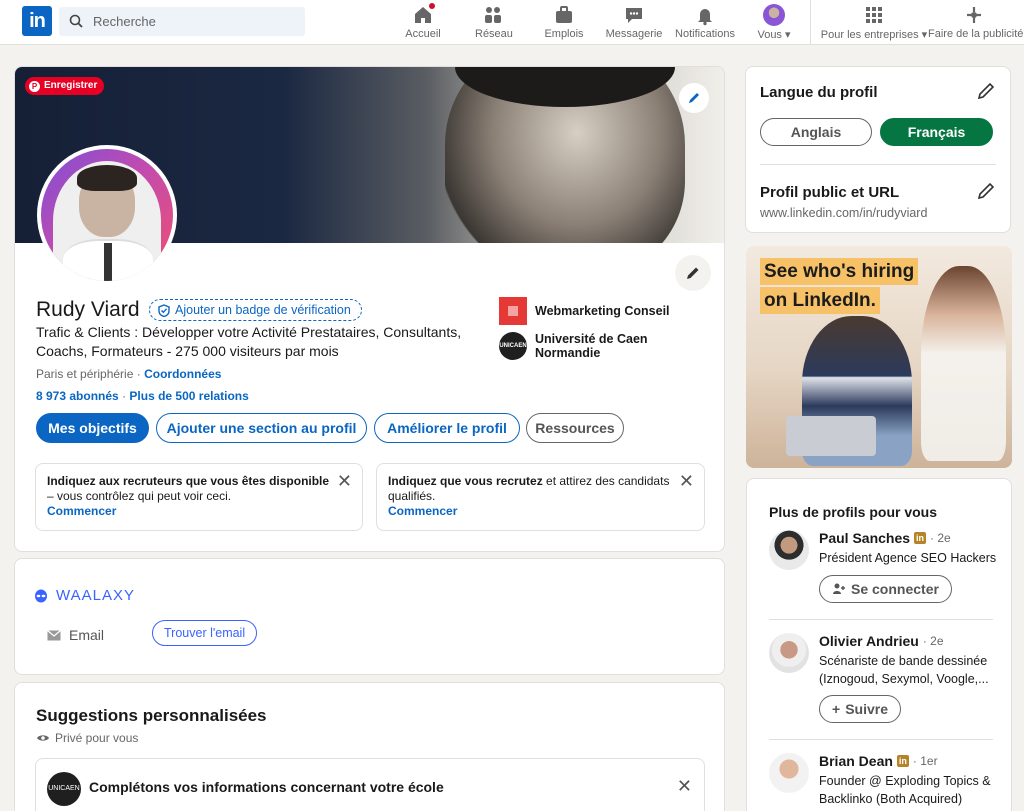 Image resolution: width=1024 pixels, height=811 pixels. What do you see at coordinates (816, 132) in the screenshot?
I see `language-english-button: Anglais` at bounding box center [816, 132].